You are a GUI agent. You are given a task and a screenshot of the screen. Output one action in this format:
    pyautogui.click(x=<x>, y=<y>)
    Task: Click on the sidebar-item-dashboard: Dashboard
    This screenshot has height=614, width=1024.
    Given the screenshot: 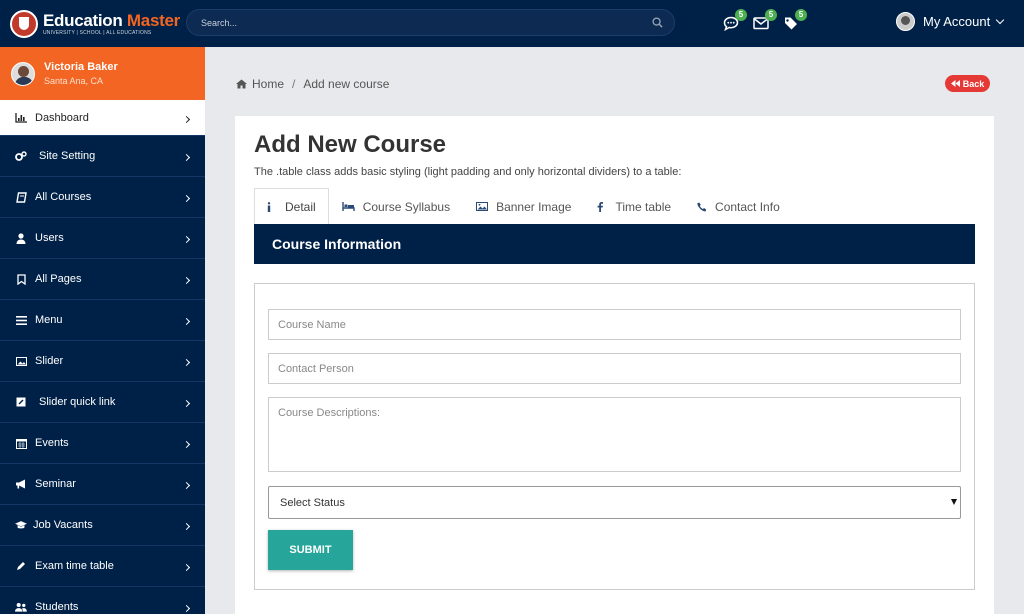 What is the action you would take?
    pyautogui.click(x=102, y=118)
    